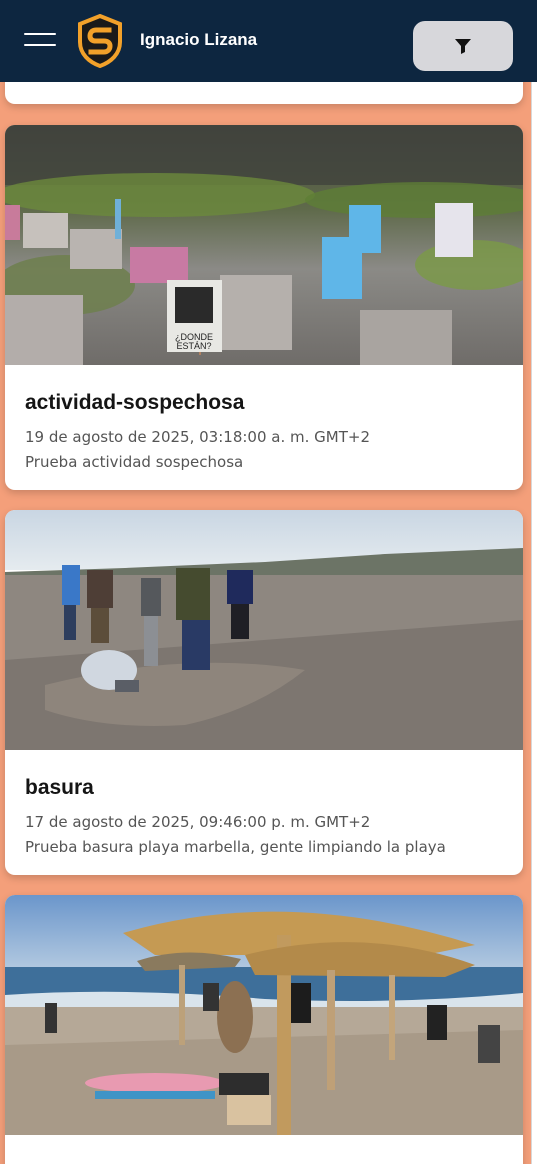 This screenshot has width=537, height=1164. I want to click on card-title: actividad-sospechosa, so click(135, 402).